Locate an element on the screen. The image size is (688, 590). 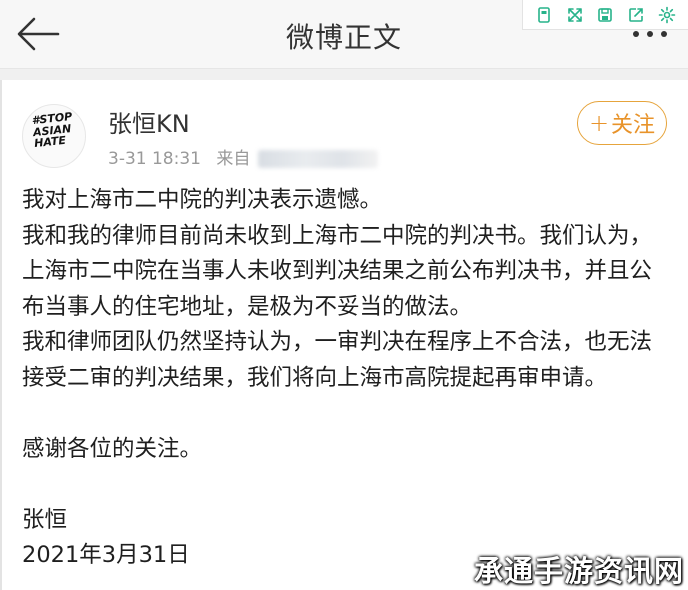
avatar-logo: #STOP ASIAN HATE is located at coordinates (52, 130).